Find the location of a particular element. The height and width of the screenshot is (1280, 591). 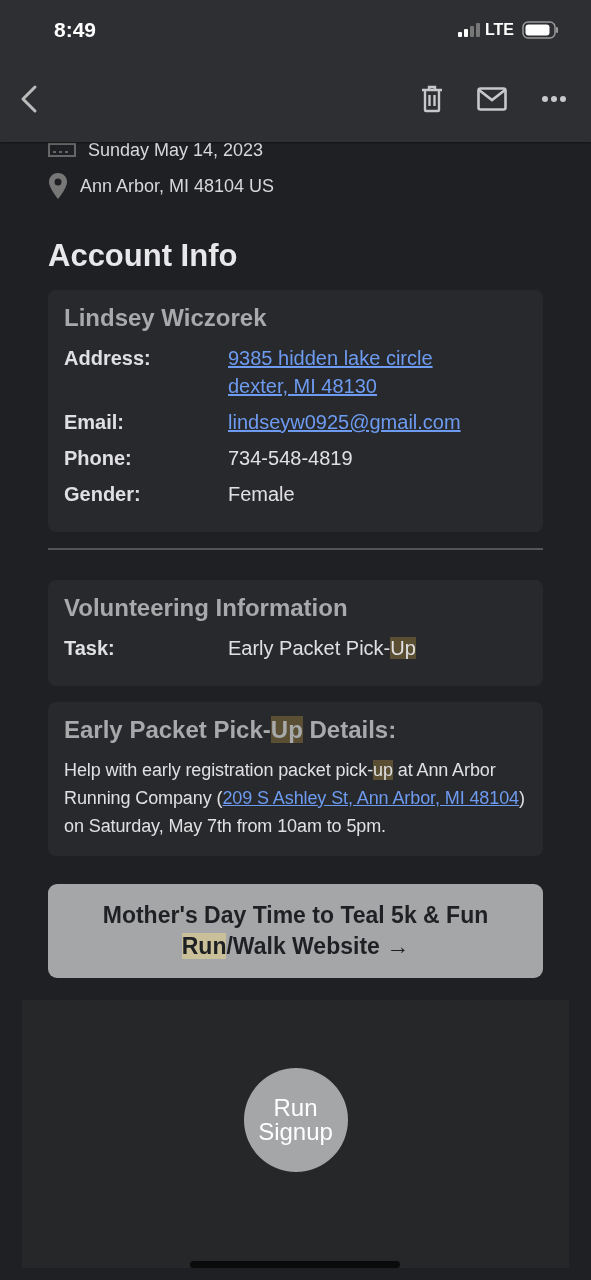

battery-icon is located at coordinates (540, 30).